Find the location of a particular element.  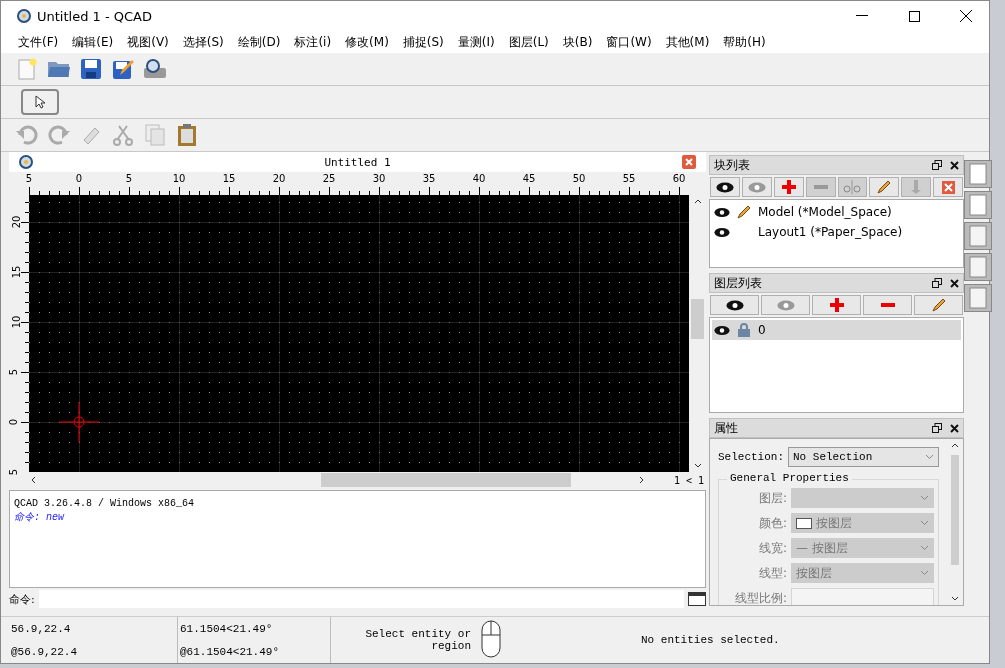

field-label: 线宽: is located at coordinates (772, 548).